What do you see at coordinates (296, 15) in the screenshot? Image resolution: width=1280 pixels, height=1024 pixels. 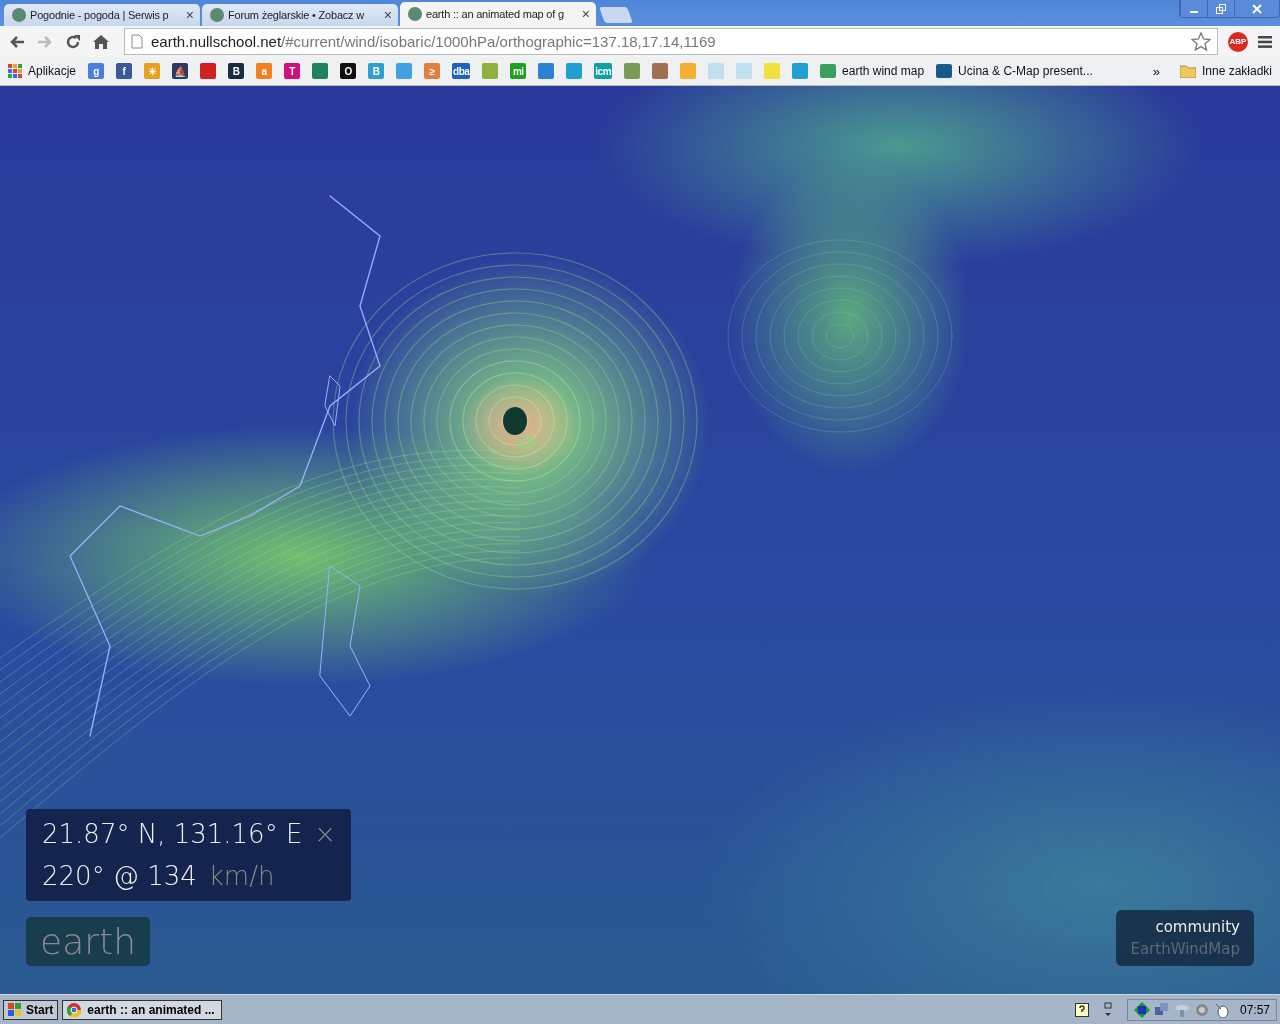 I see `tab-title: Forum żeglarskie • Zobacz w` at bounding box center [296, 15].